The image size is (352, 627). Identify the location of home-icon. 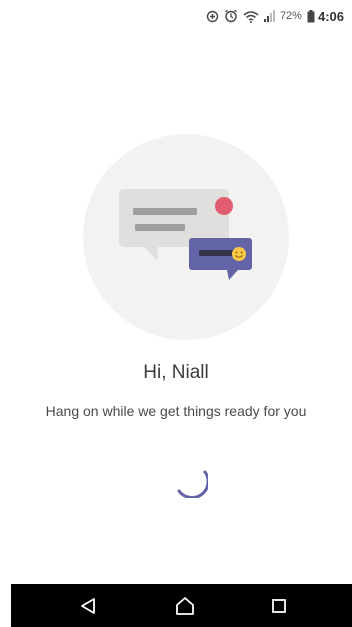
(185, 605).